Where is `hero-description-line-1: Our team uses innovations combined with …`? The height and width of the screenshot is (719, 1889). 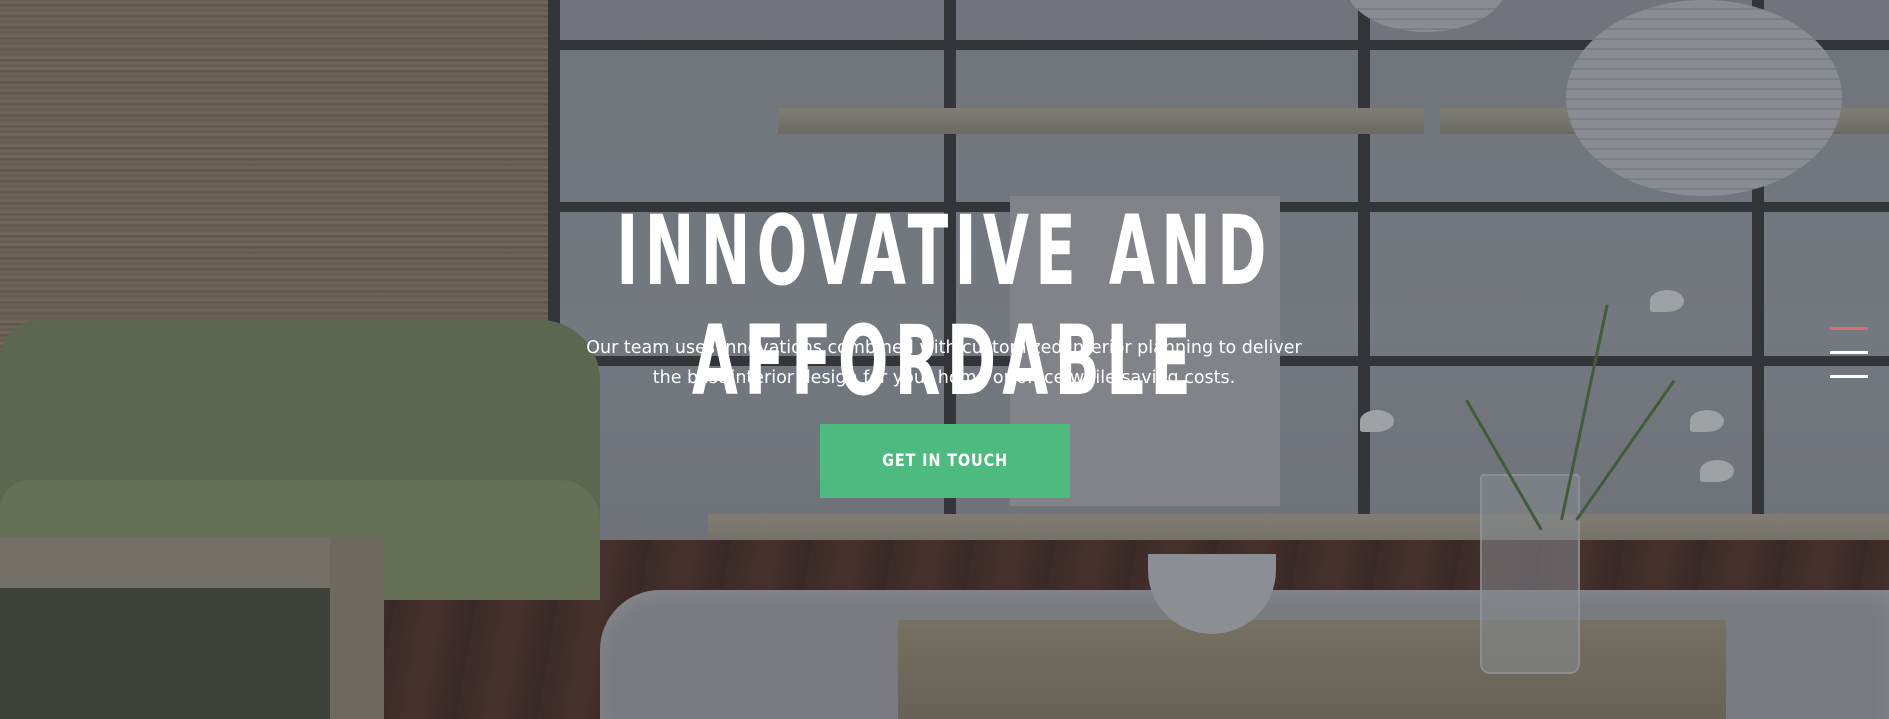
hero-description-line-1: Our team uses innovations combined with … is located at coordinates (944, 348).